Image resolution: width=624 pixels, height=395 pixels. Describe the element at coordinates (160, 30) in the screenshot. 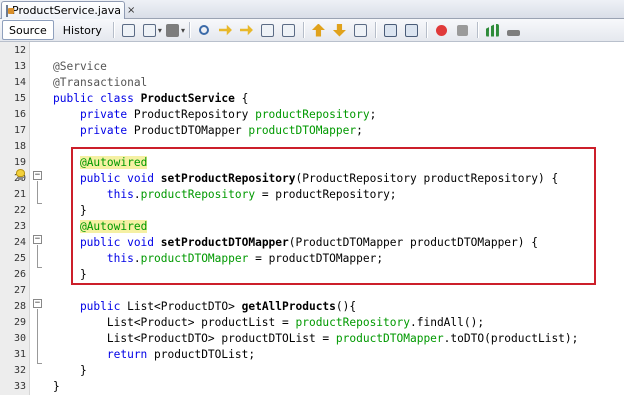

I see `back-dropdown-icon: ▾` at that location.